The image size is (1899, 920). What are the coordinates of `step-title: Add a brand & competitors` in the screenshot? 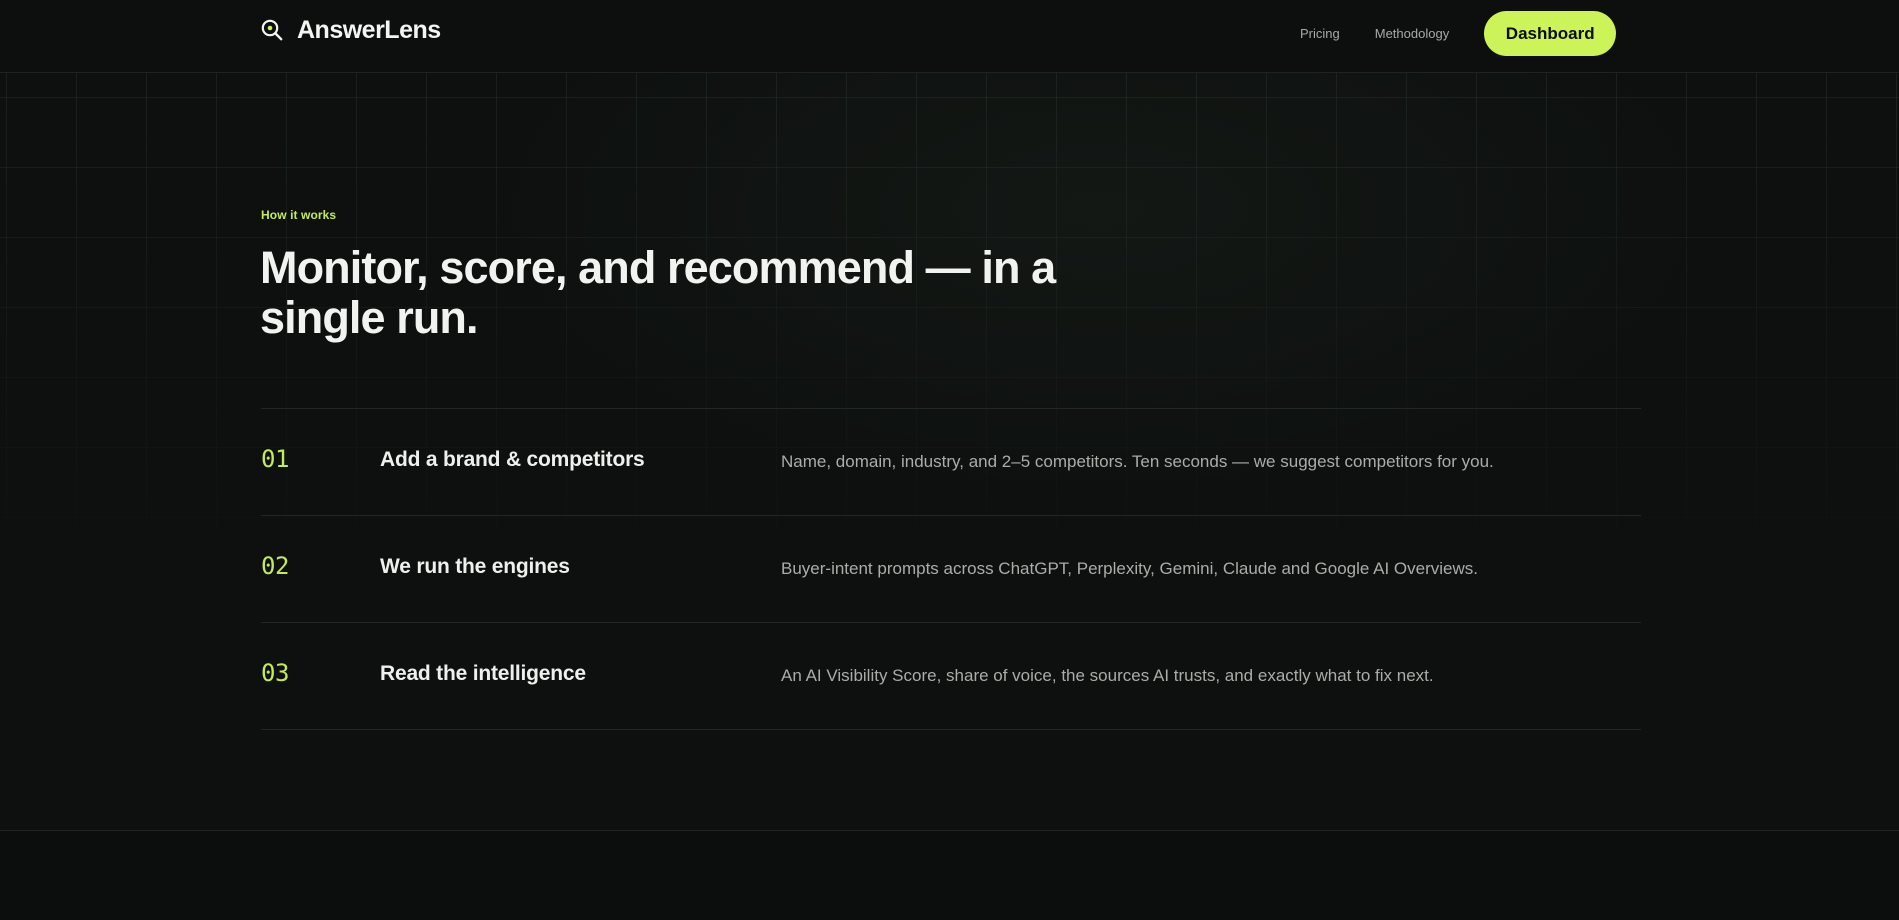 It's located at (512, 459).